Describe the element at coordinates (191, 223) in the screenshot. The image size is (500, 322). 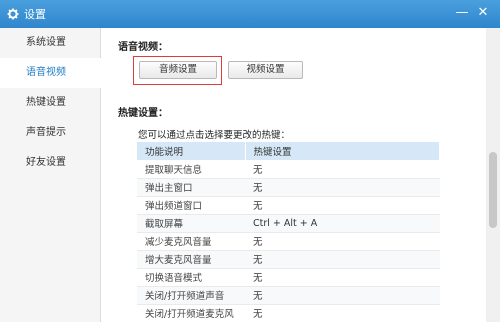
I see `function-cell: 截取屏幕` at that location.